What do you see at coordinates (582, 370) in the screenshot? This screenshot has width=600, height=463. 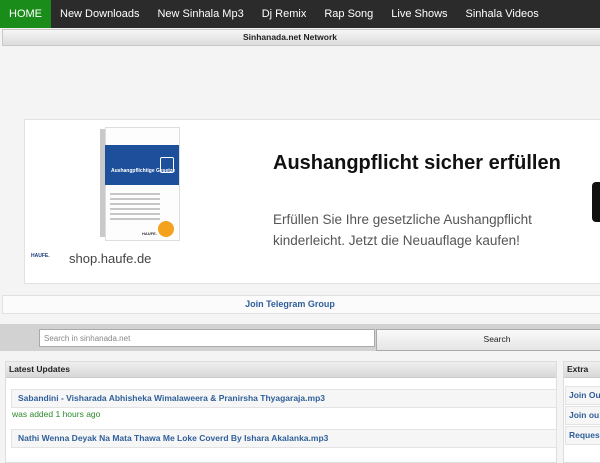 I see `extra-title: Extra` at bounding box center [582, 370].